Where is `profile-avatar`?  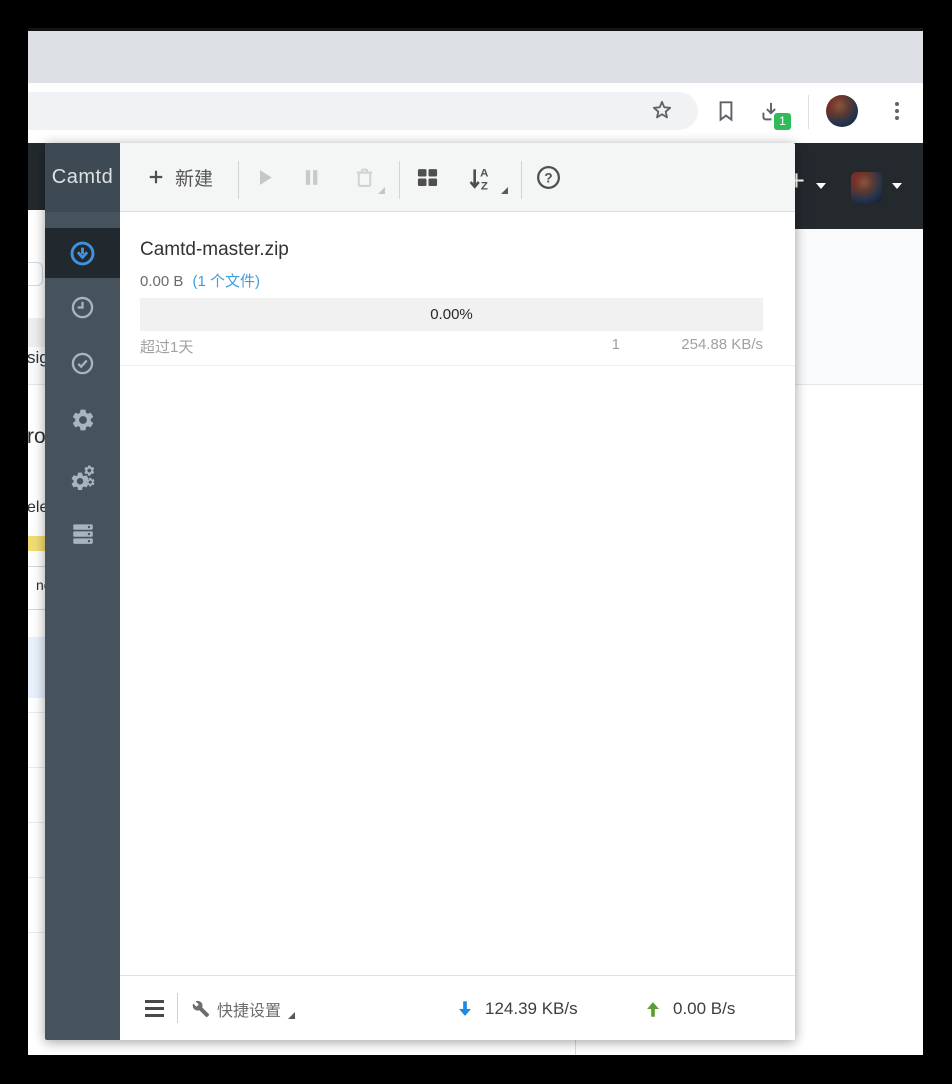 profile-avatar is located at coordinates (842, 111).